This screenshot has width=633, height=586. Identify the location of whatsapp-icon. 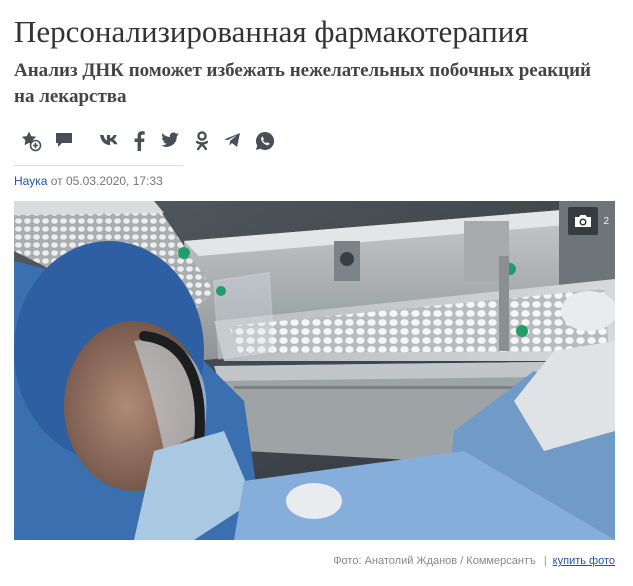
(265, 143).